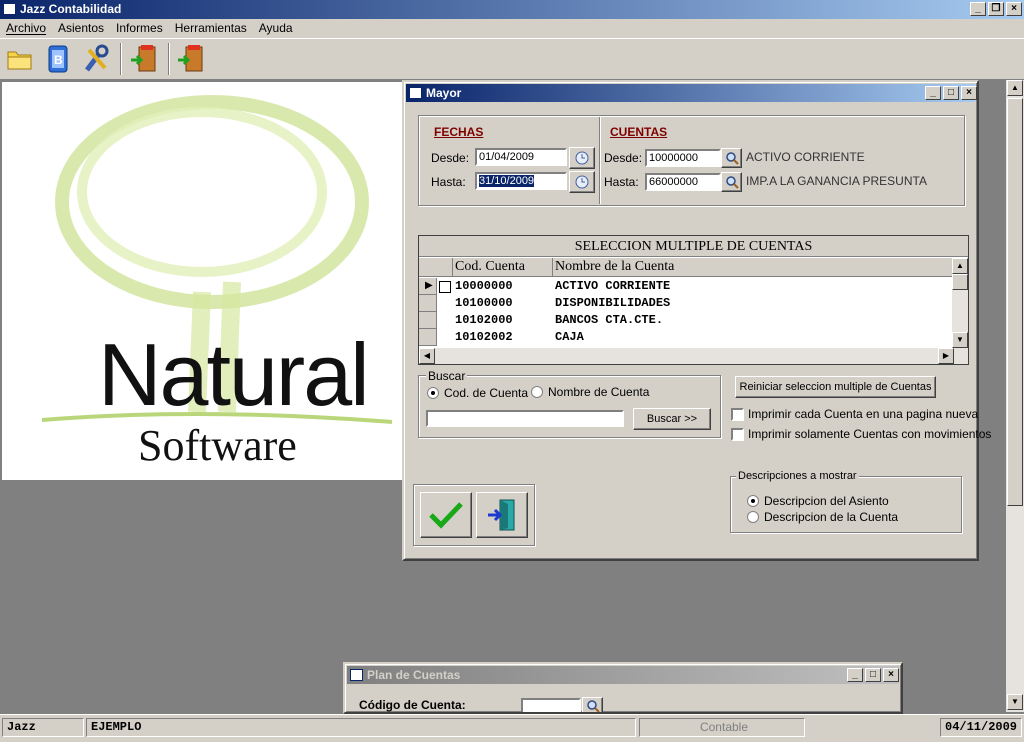 The height and width of the screenshot is (742, 1024). Describe the element at coordinates (960, 282) in the screenshot. I see `grid-scroll-thumb` at that location.